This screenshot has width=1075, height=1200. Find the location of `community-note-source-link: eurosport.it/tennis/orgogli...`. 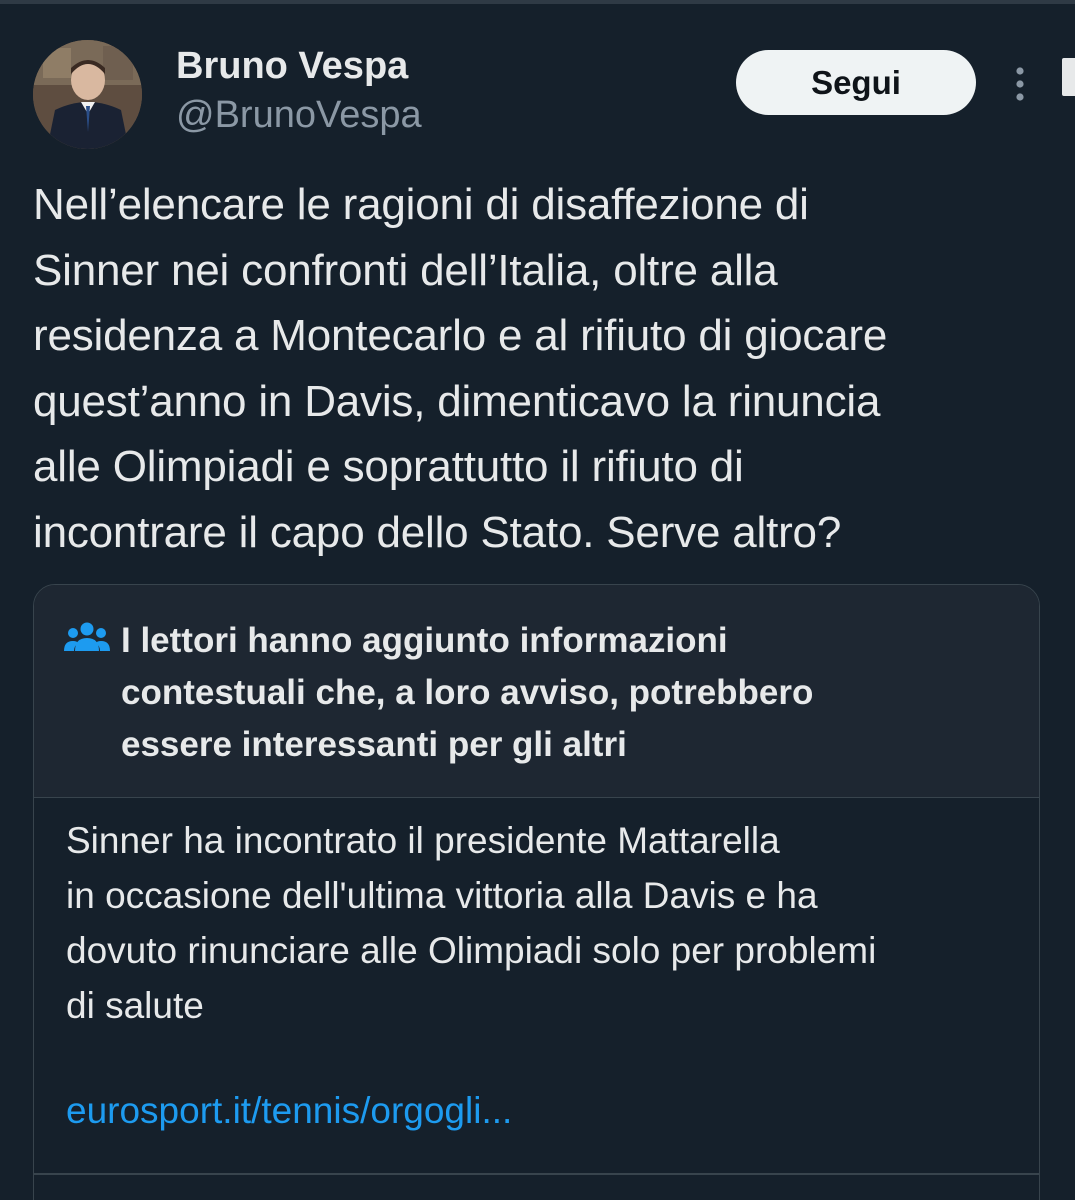

community-note-source-link: eurosport.it/tennis/orgogli... is located at coordinates (289, 1110).